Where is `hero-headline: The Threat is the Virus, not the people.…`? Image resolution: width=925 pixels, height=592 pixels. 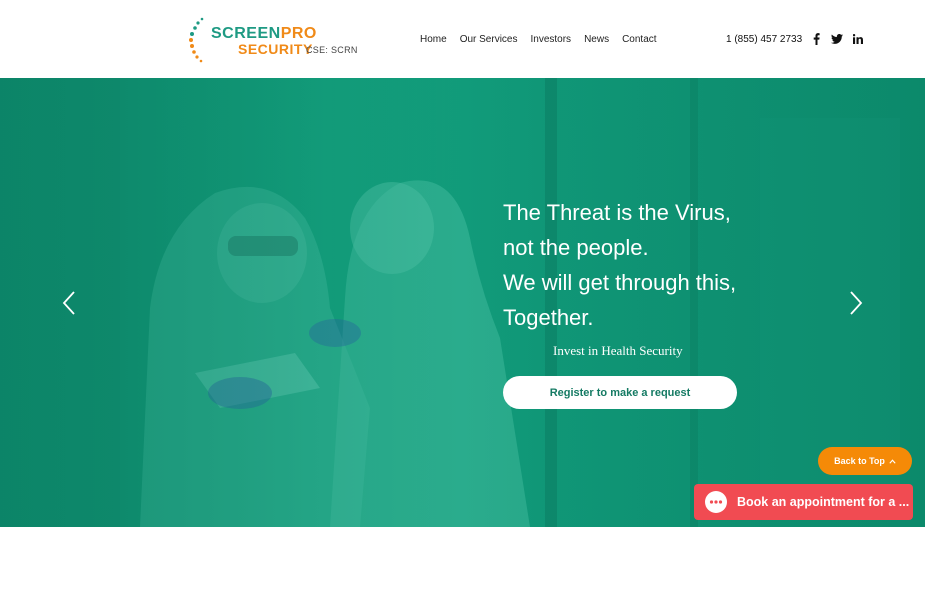 hero-headline: The Threat is the Virus, not the people.… is located at coordinates (653, 265).